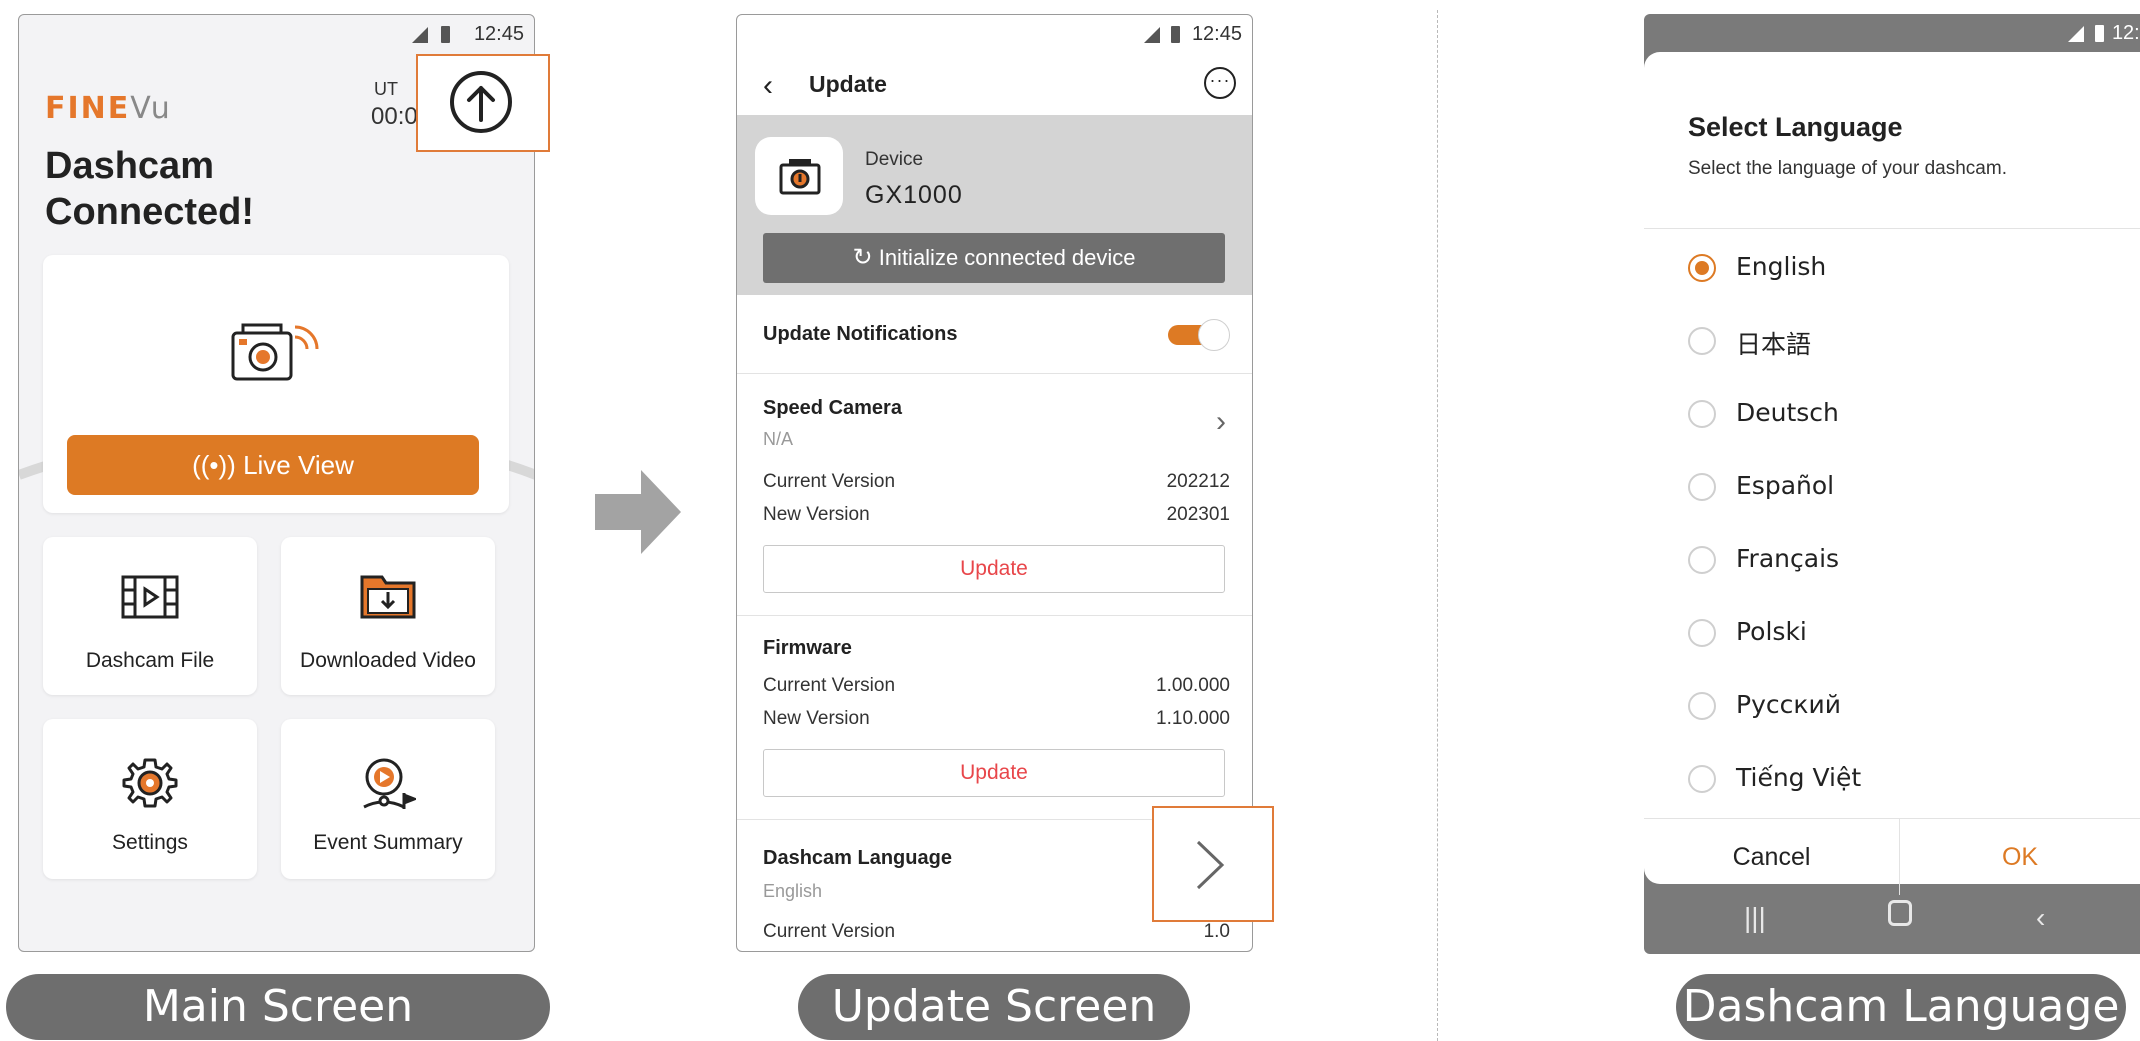 The width and height of the screenshot is (2140, 1041). What do you see at coordinates (1771, 631) in the screenshot?
I see `language-label: Polski` at bounding box center [1771, 631].